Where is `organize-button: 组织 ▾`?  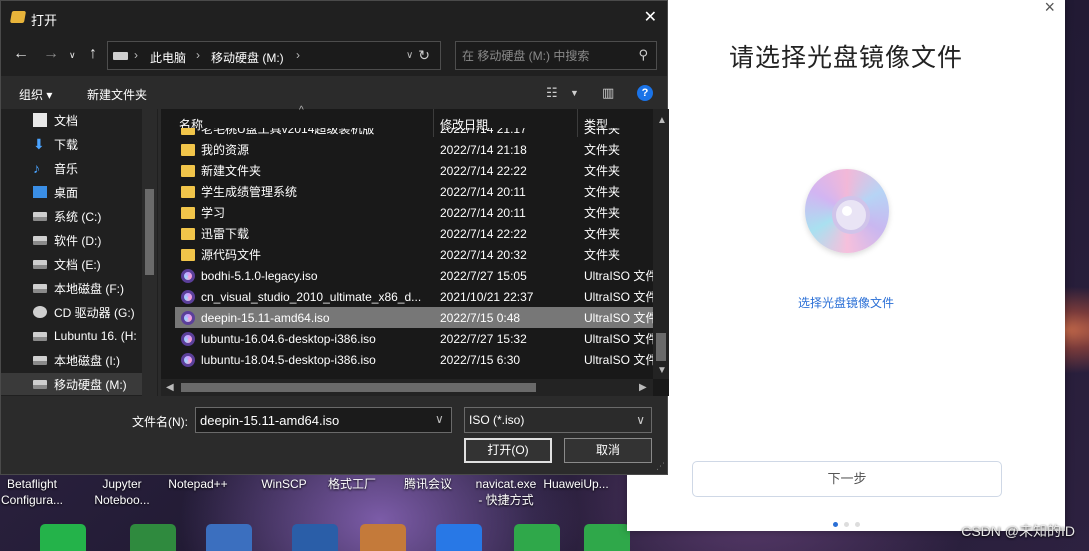
organize-button: 组织 ▾ is located at coordinates (35, 94).